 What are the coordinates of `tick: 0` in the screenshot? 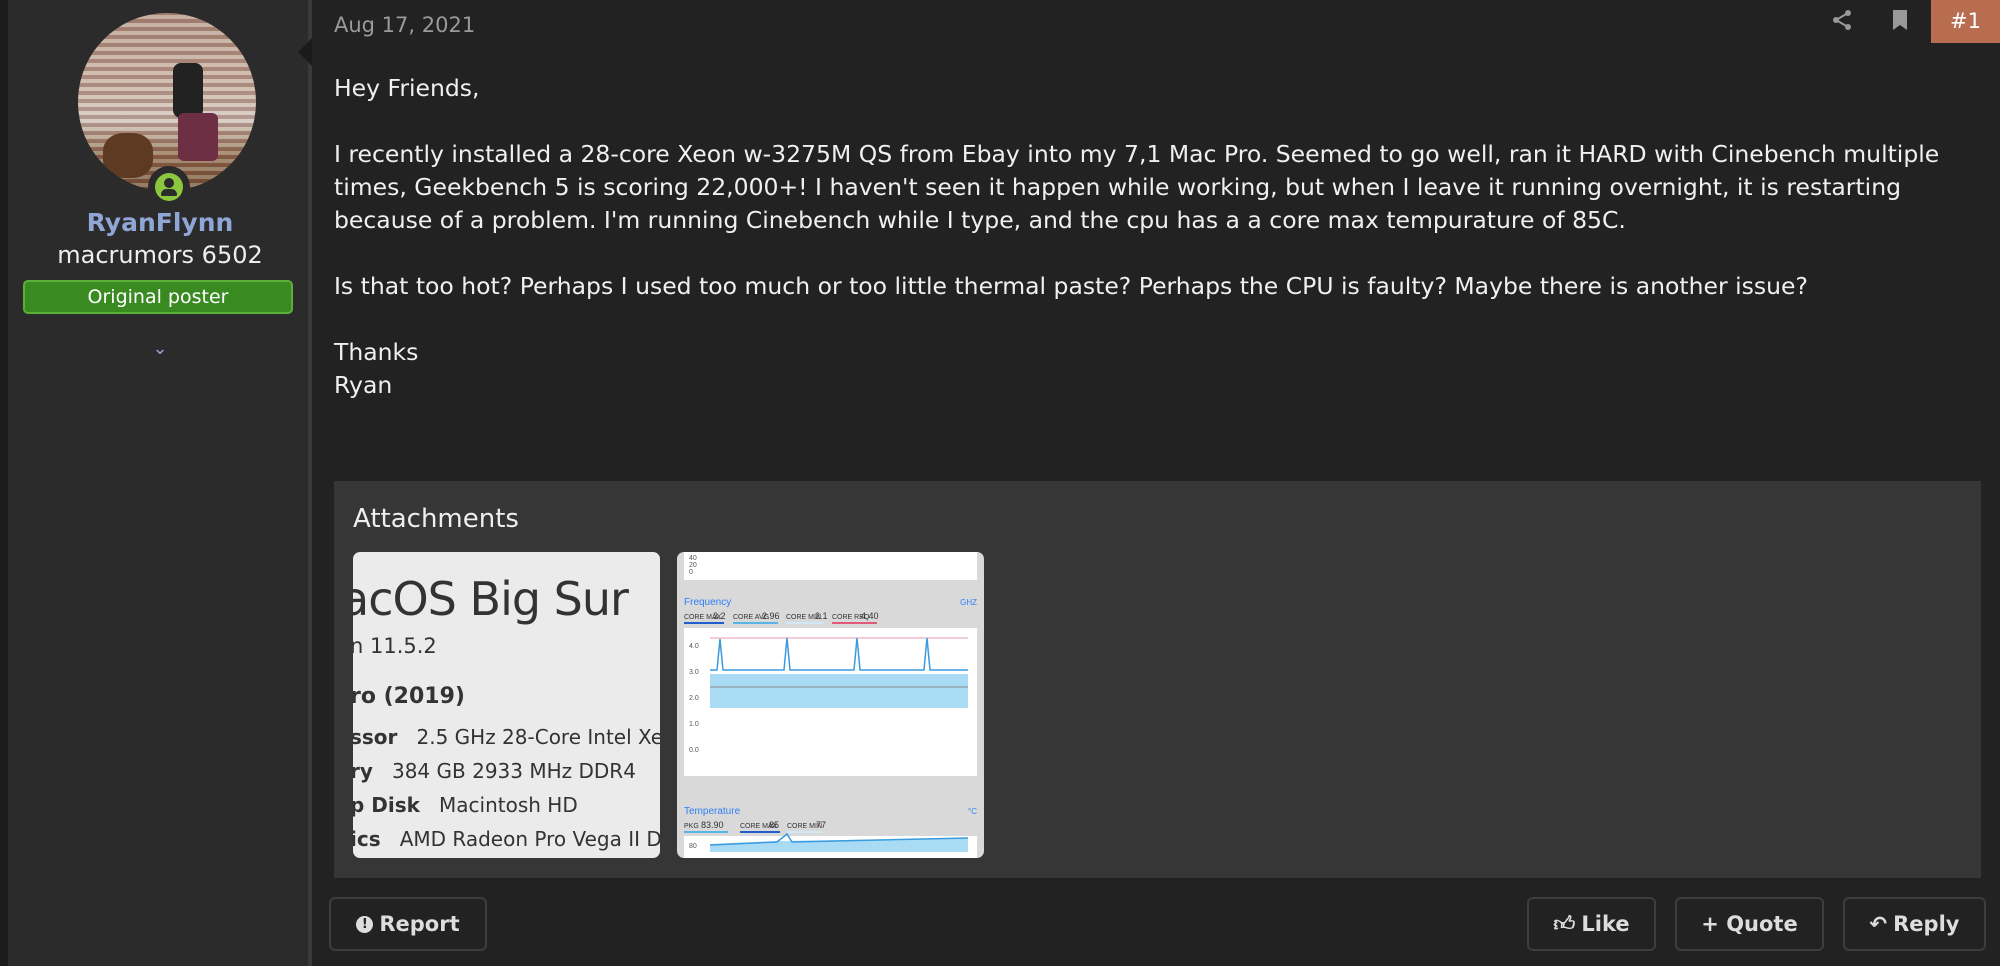 It's located at (691, 572).